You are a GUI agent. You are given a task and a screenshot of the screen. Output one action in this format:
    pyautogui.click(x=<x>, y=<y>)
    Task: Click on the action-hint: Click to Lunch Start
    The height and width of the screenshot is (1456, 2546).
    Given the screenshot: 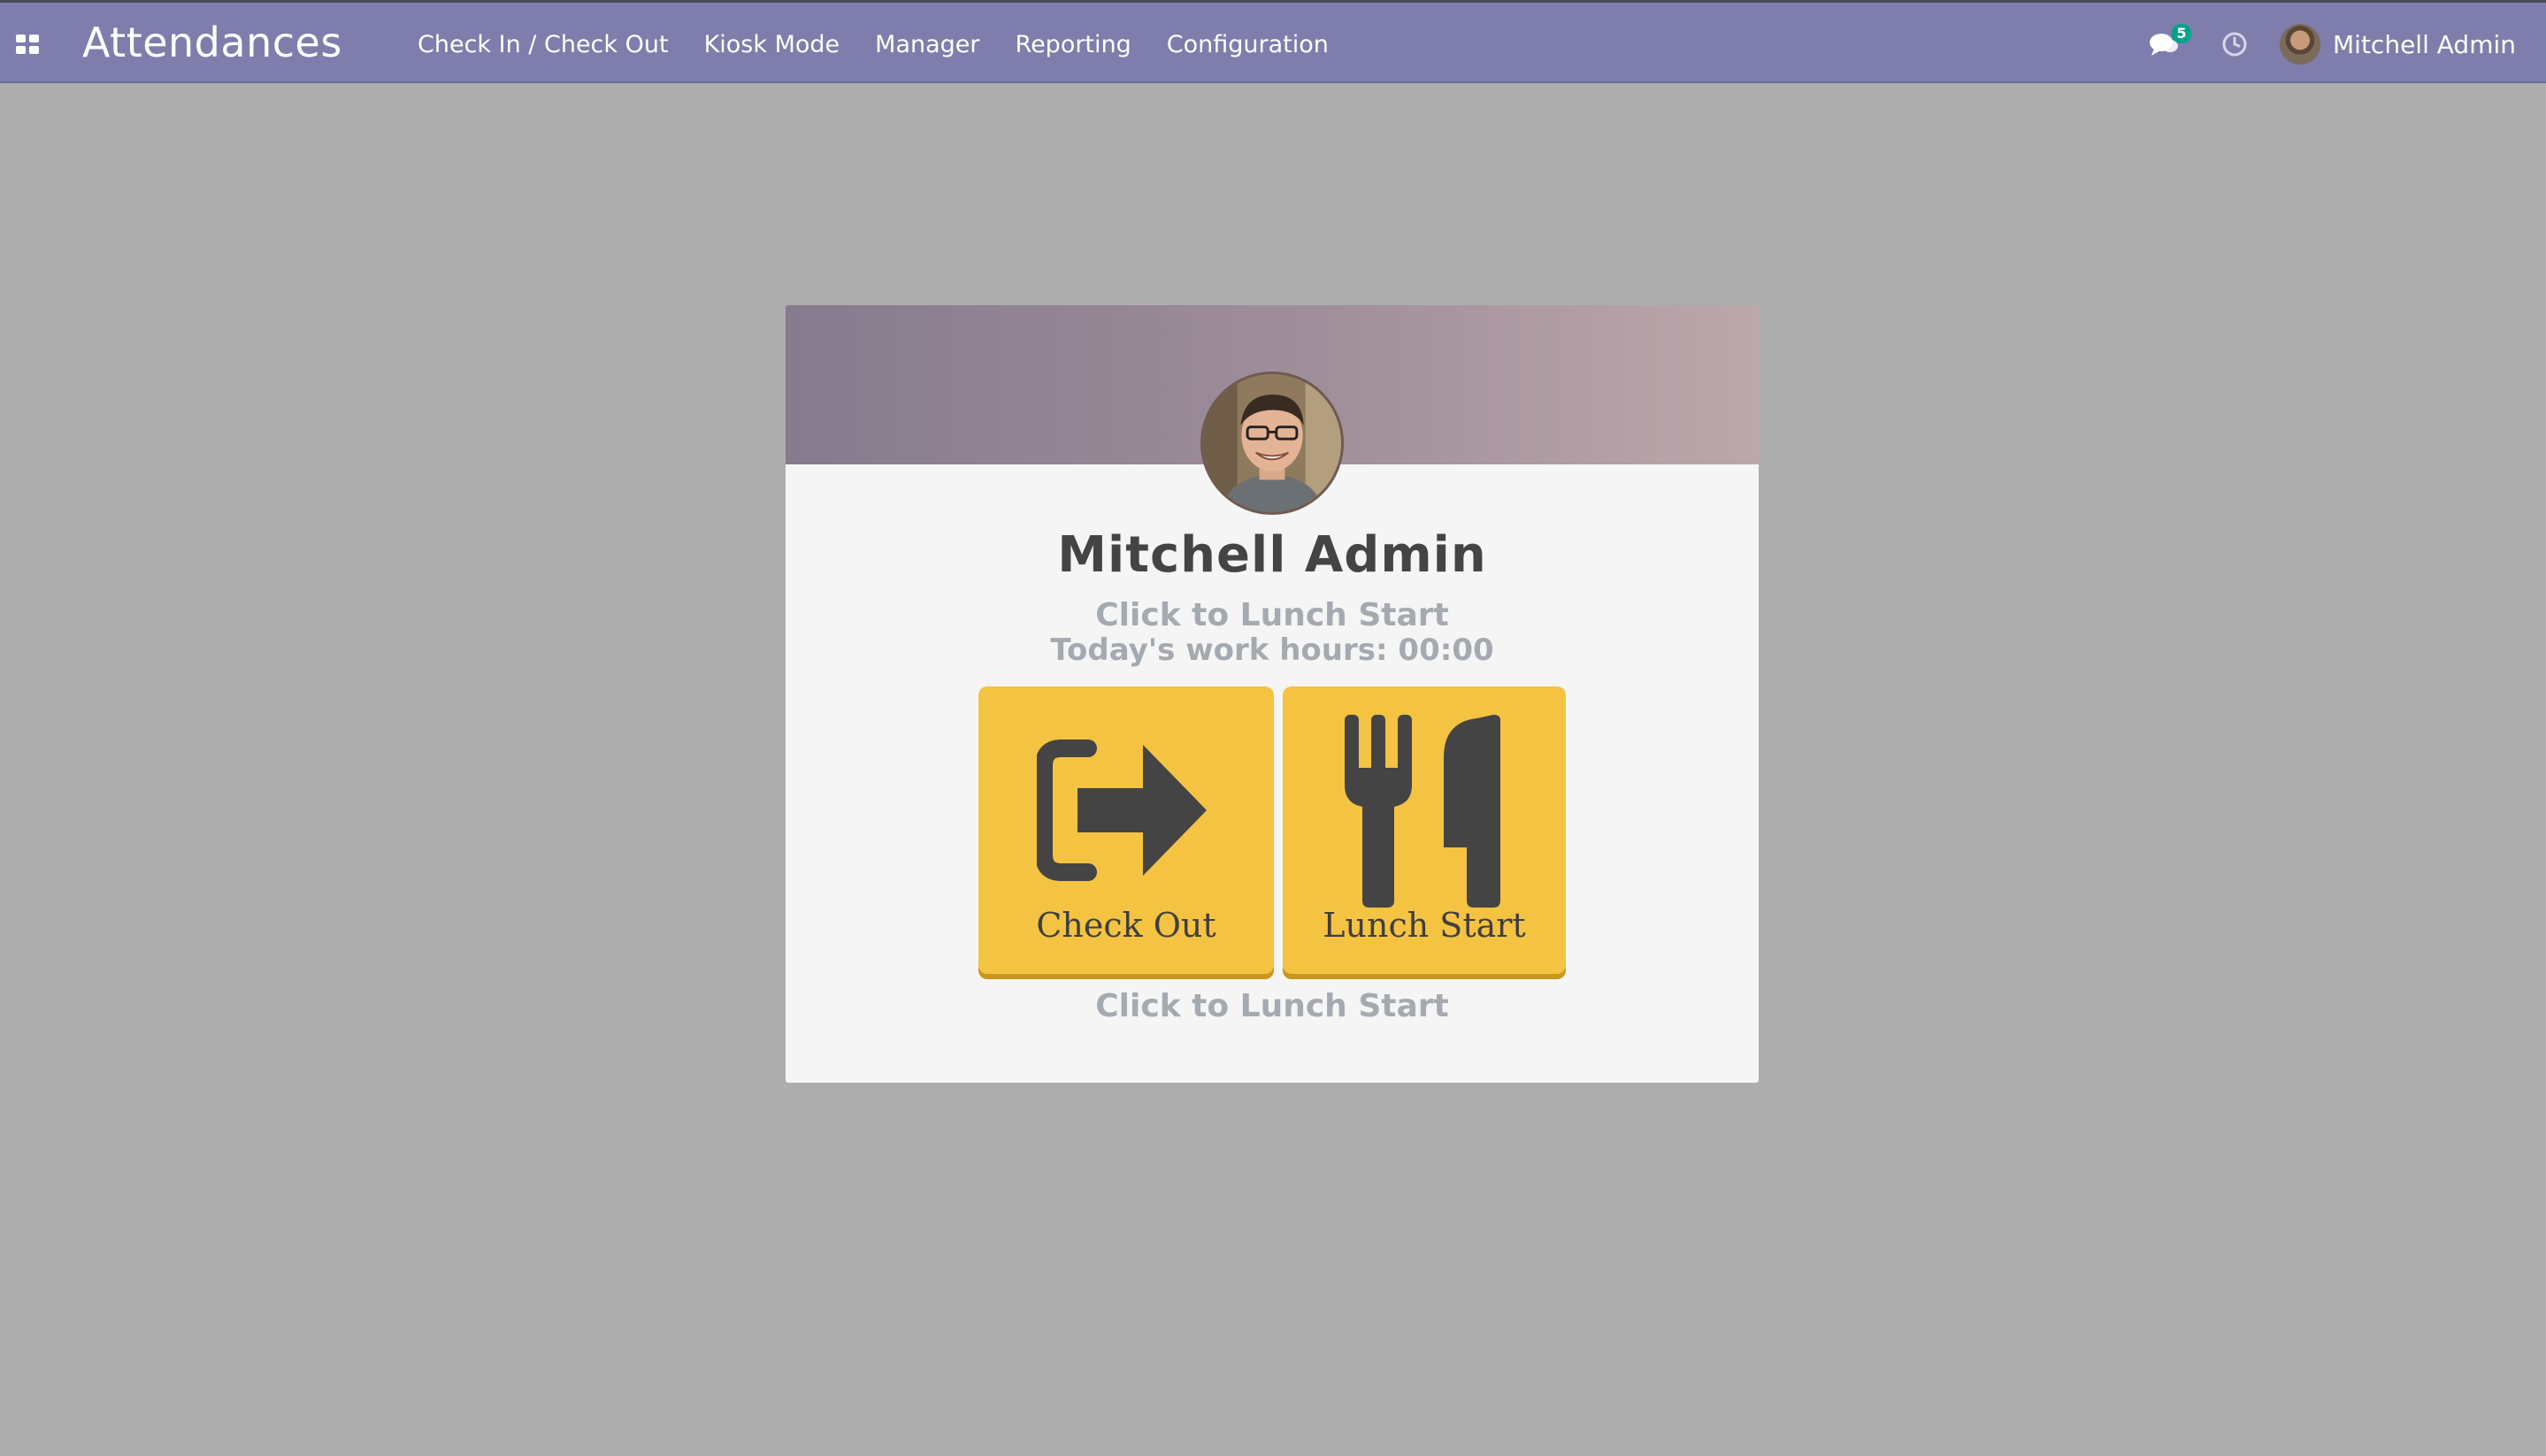 What is the action you would take?
    pyautogui.click(x=1272, y=1006)
    